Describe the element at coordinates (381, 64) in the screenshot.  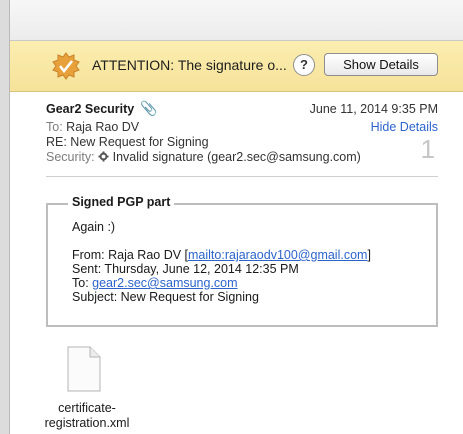
I see `show-details-button: Show Details` at that location.